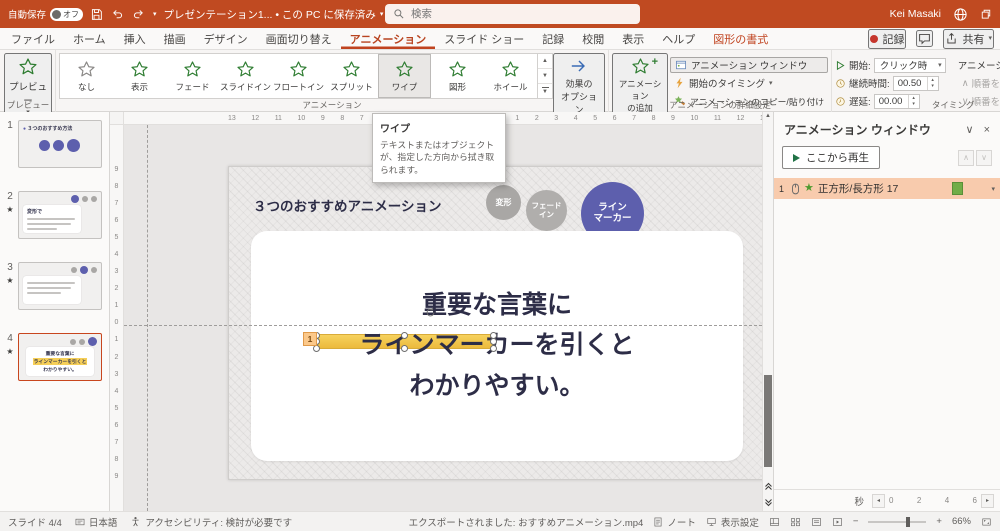 This screenshot has height=531, width=1000. I want to click on slide-1-thumbnail: ● ３つのおすすめ方法, so click(60, 144).